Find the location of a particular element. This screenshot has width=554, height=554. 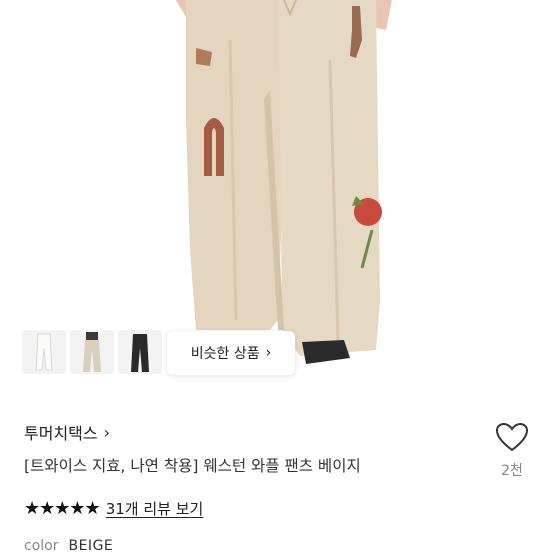

star-rating: ★★★★★ is located at coordinates (62, 508).